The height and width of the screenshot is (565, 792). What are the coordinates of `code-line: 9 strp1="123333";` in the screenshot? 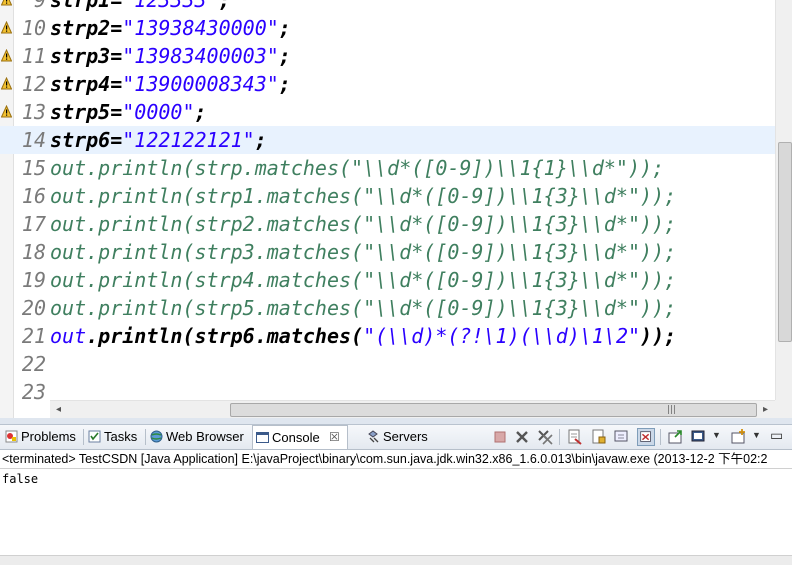 It's located at (387, 7).